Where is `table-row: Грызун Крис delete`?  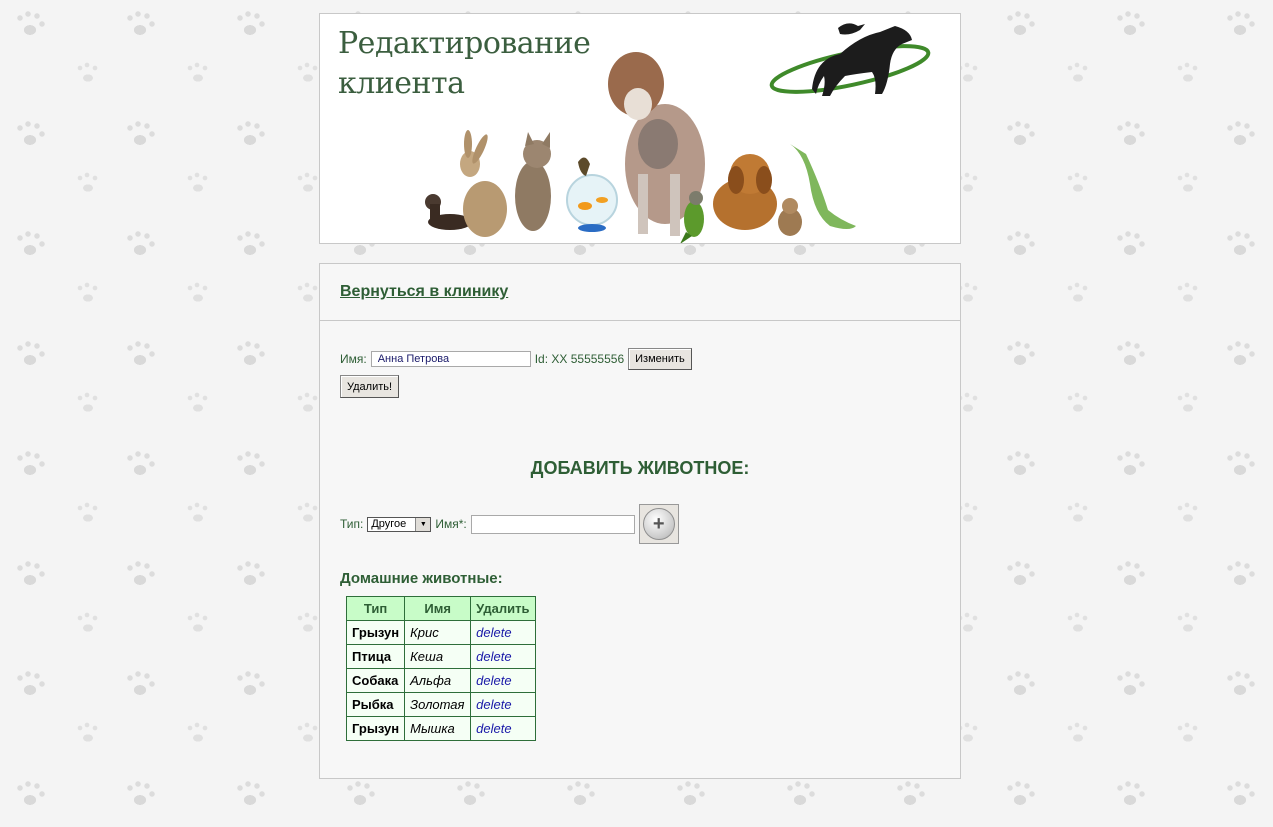 table-row: Грызун Крис delete is located at coordinates (440, 632).